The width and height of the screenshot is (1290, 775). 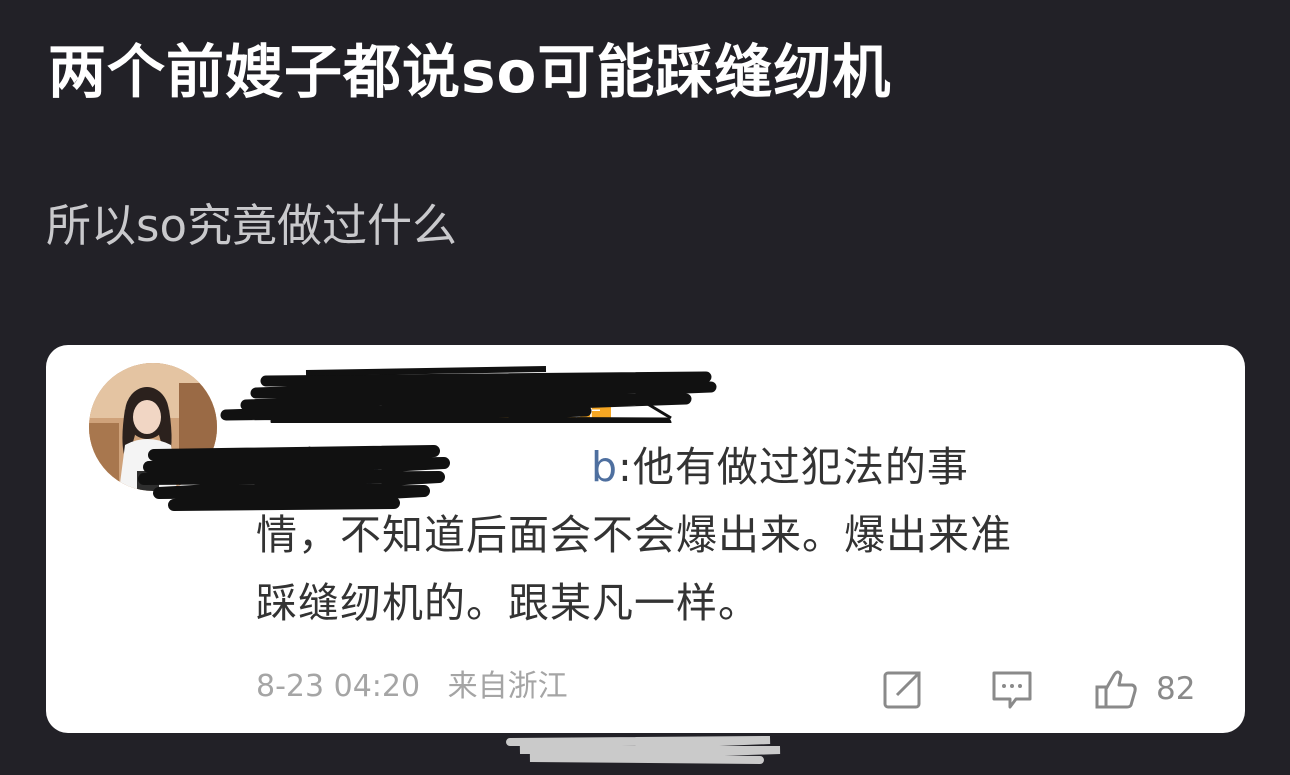 What do you see at coordinates (508, 603) in the screenshot?
I see `comment-line-3: 踩缝纫机的。跟某凡一样。` at bounding box center [508, 603].